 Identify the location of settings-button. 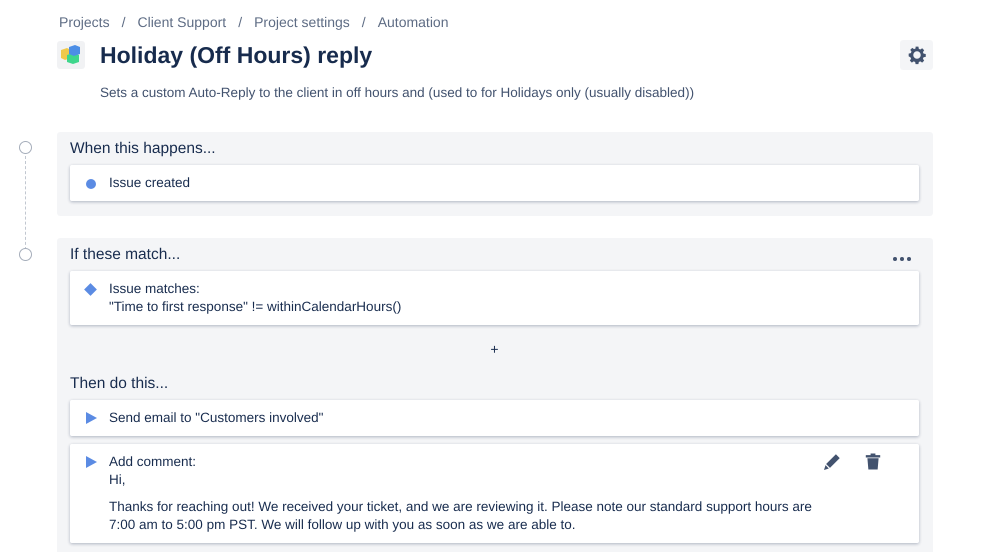
(916, 55).